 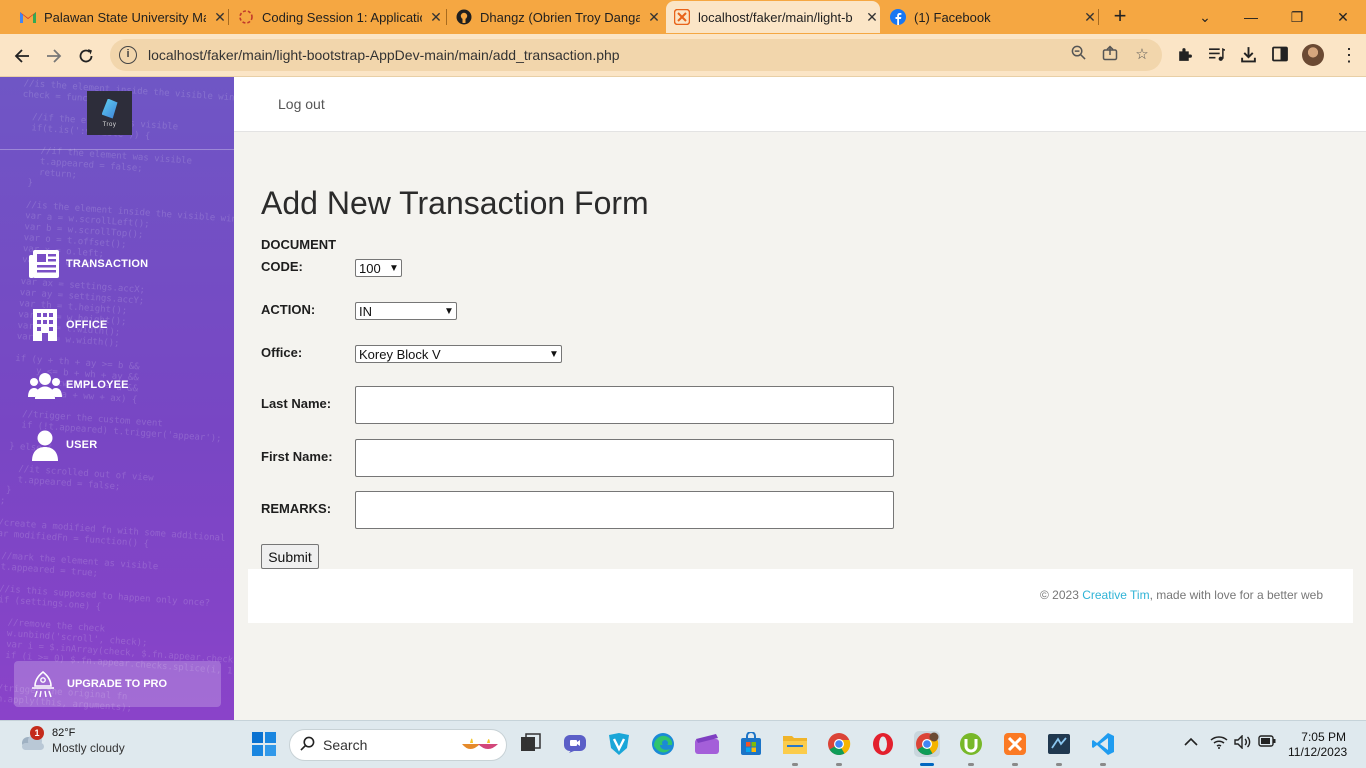 I want to click on remarks-input, so click(x=624, y=510).